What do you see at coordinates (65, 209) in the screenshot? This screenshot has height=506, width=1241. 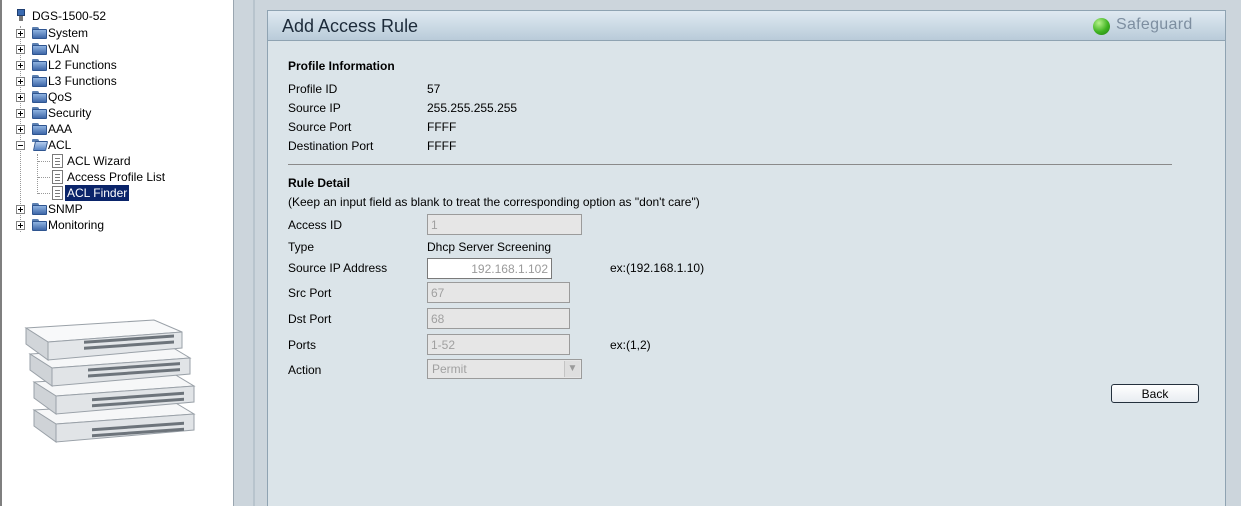 I see `tree-item-label: SNMP` at bounding box center [65, 209].